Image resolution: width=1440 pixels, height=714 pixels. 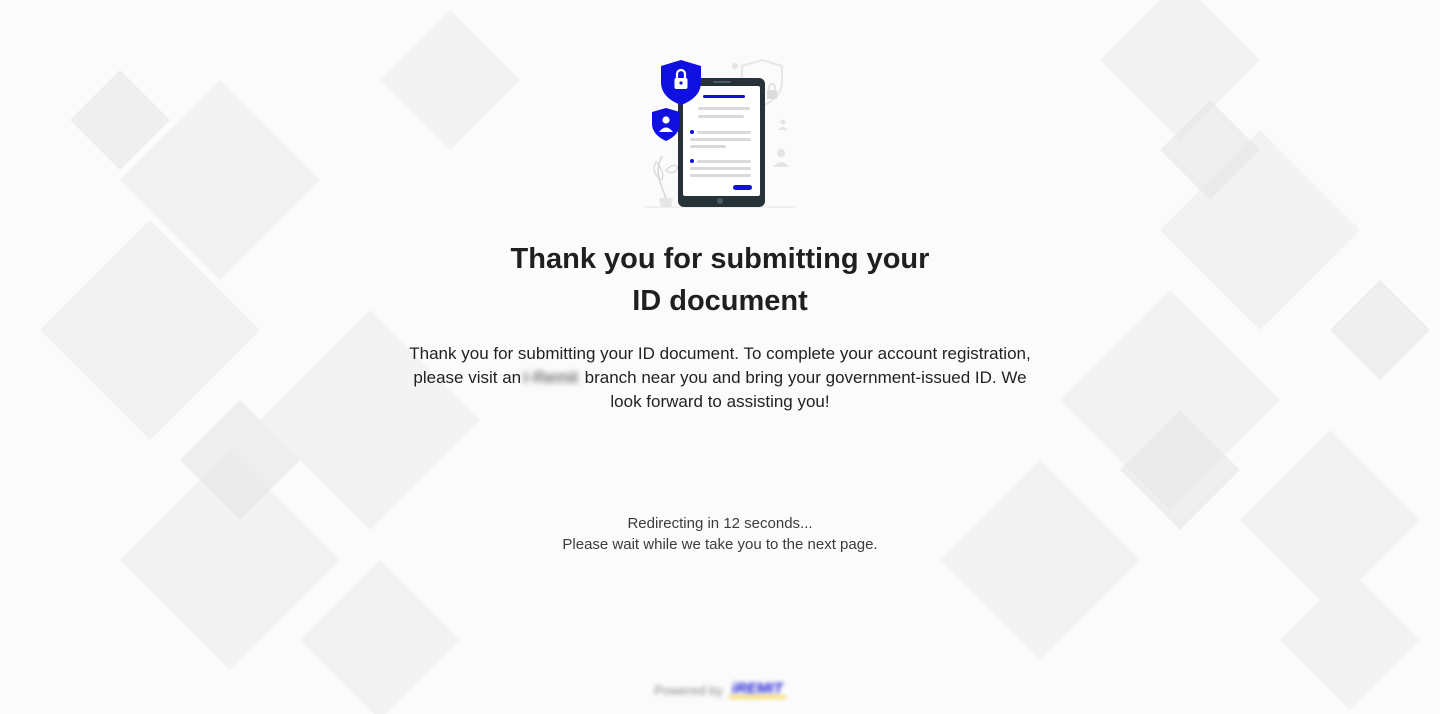 What do you see at coordinates (688, 690) in the screenshot?
I see `powered-by-label: Powered by` at bounding box center [688, 690].